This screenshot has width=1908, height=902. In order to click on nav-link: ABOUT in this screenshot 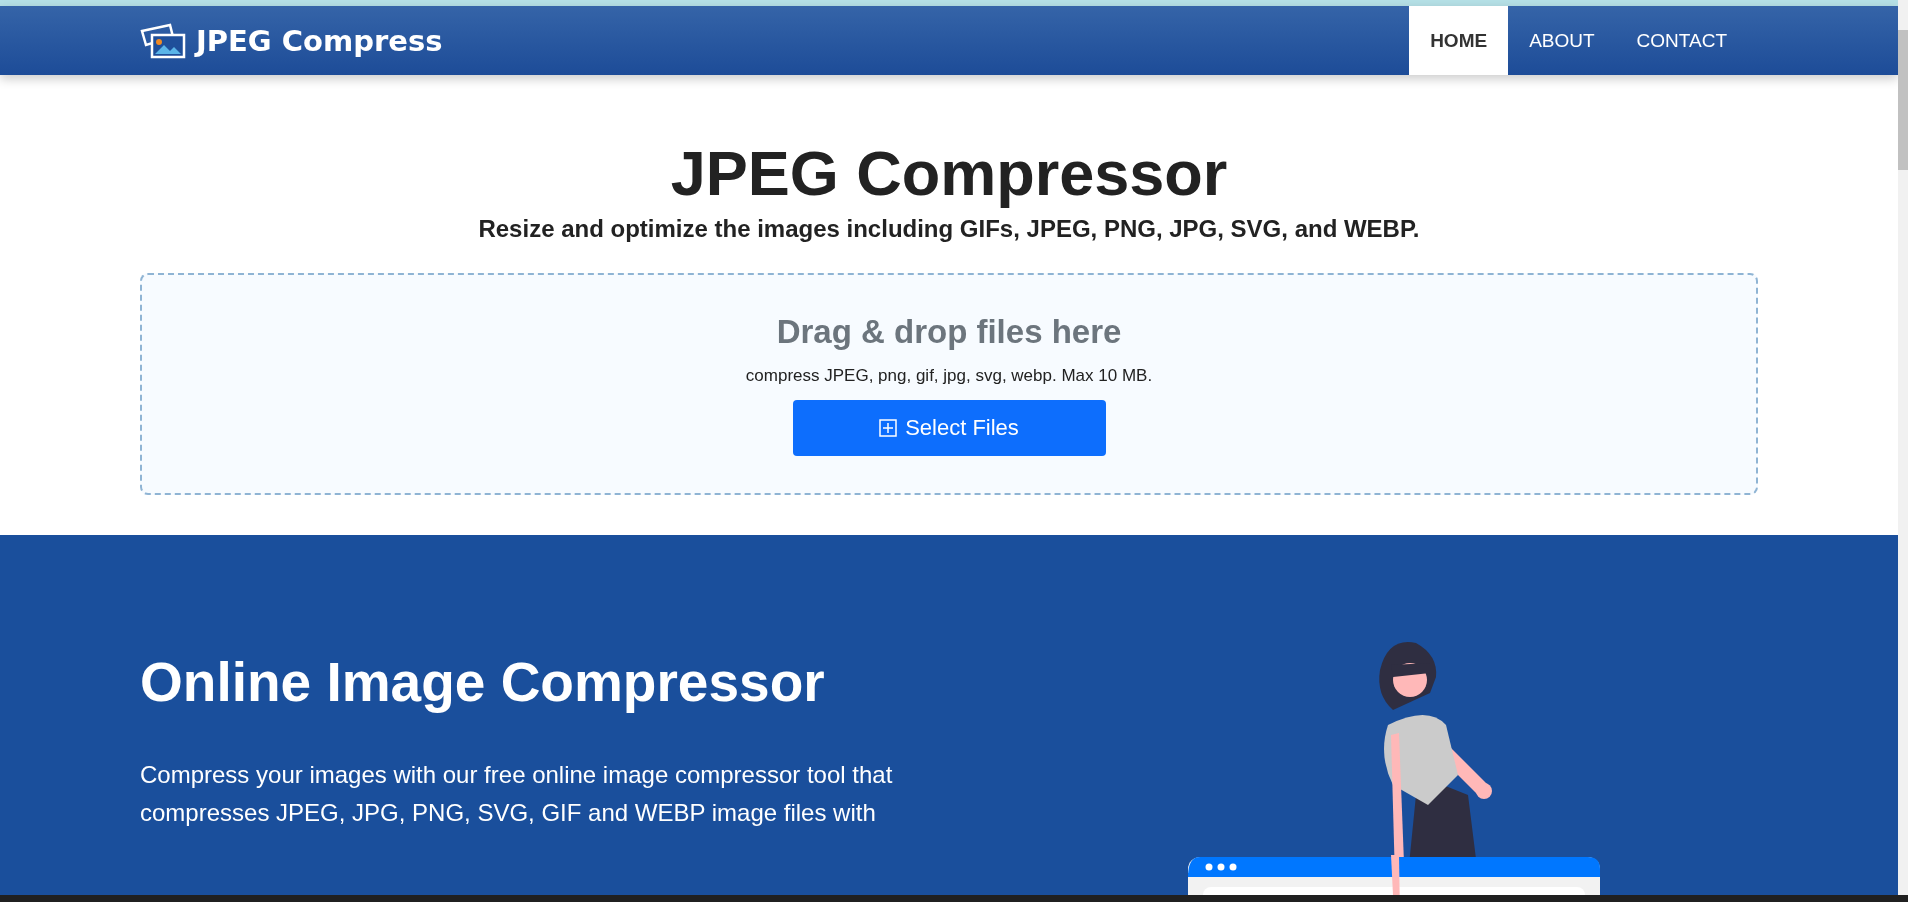, I will do `click(1562, 40)`.